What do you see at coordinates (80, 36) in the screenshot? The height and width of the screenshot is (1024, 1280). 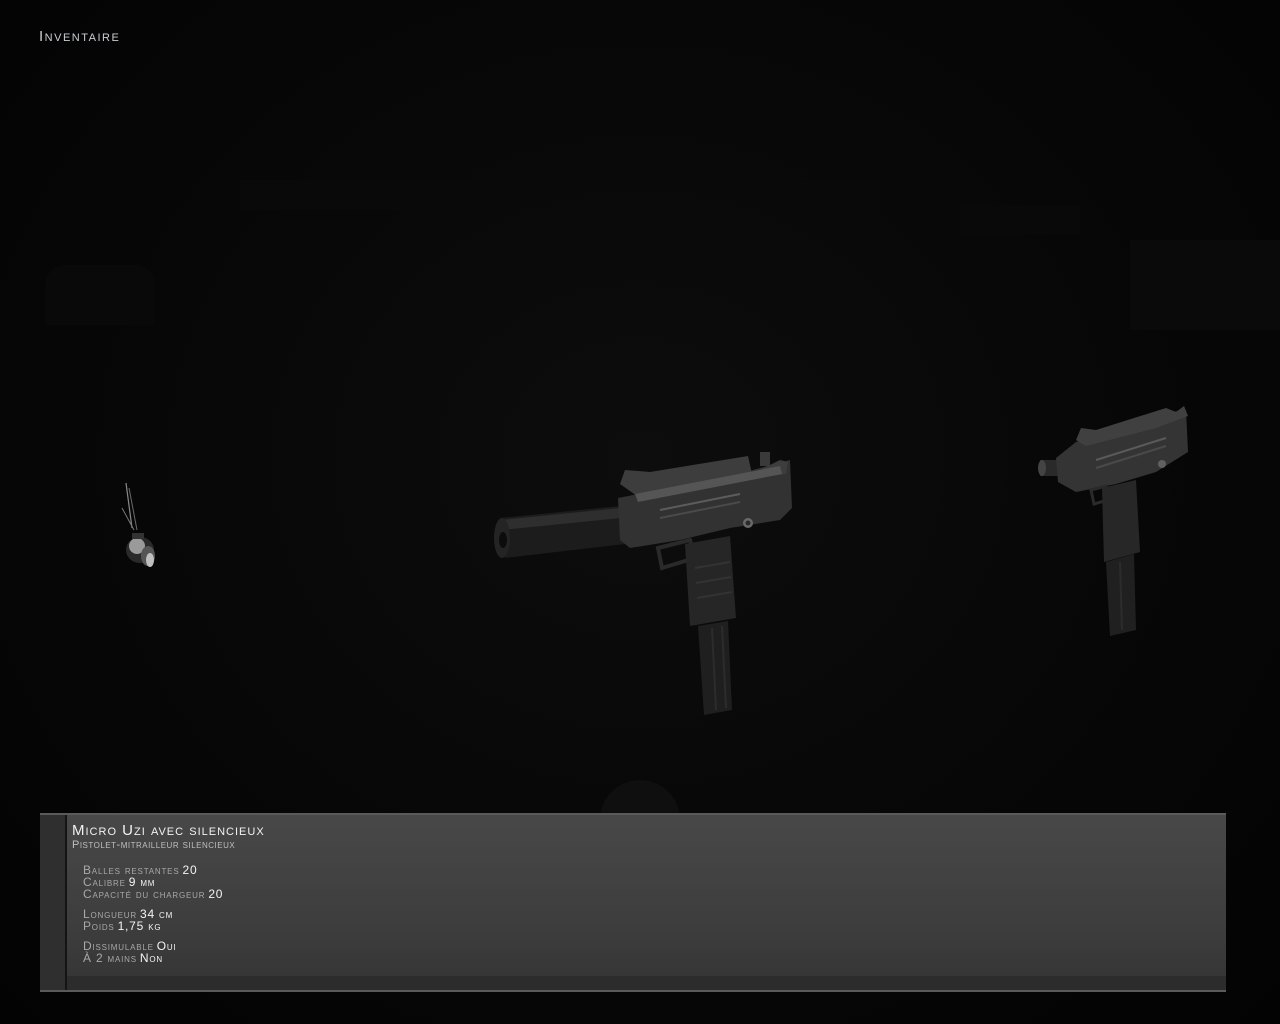 I see `screen-title: Inventaire` at bounding box center [80, 36].